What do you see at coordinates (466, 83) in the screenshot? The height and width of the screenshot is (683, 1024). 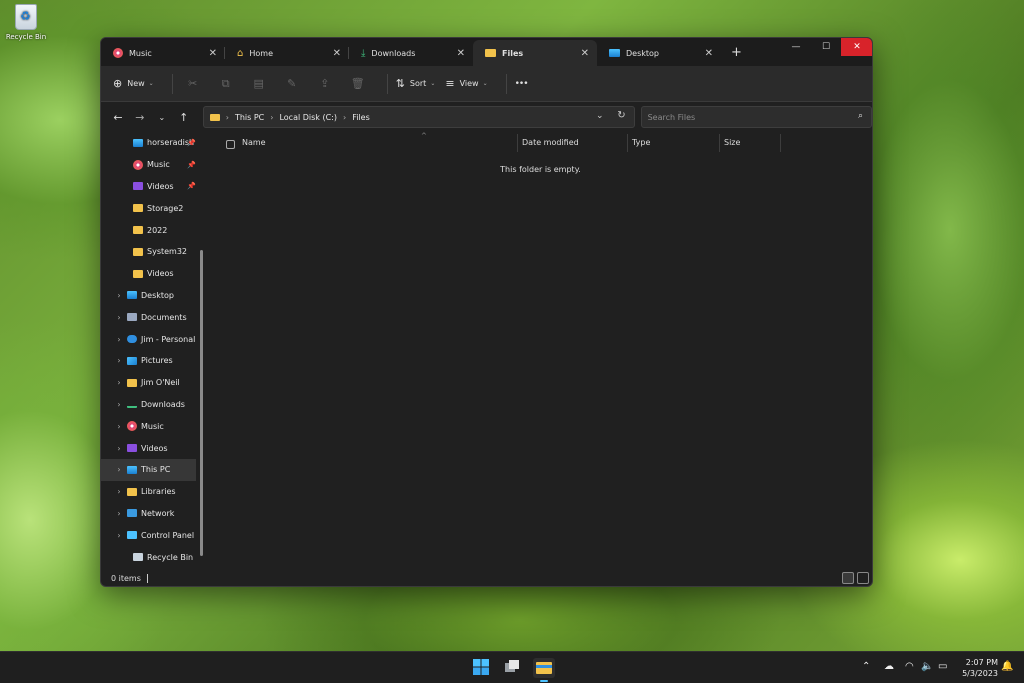 I see `view-button: ≡ View ⌄` at bounding box center [466, 83].